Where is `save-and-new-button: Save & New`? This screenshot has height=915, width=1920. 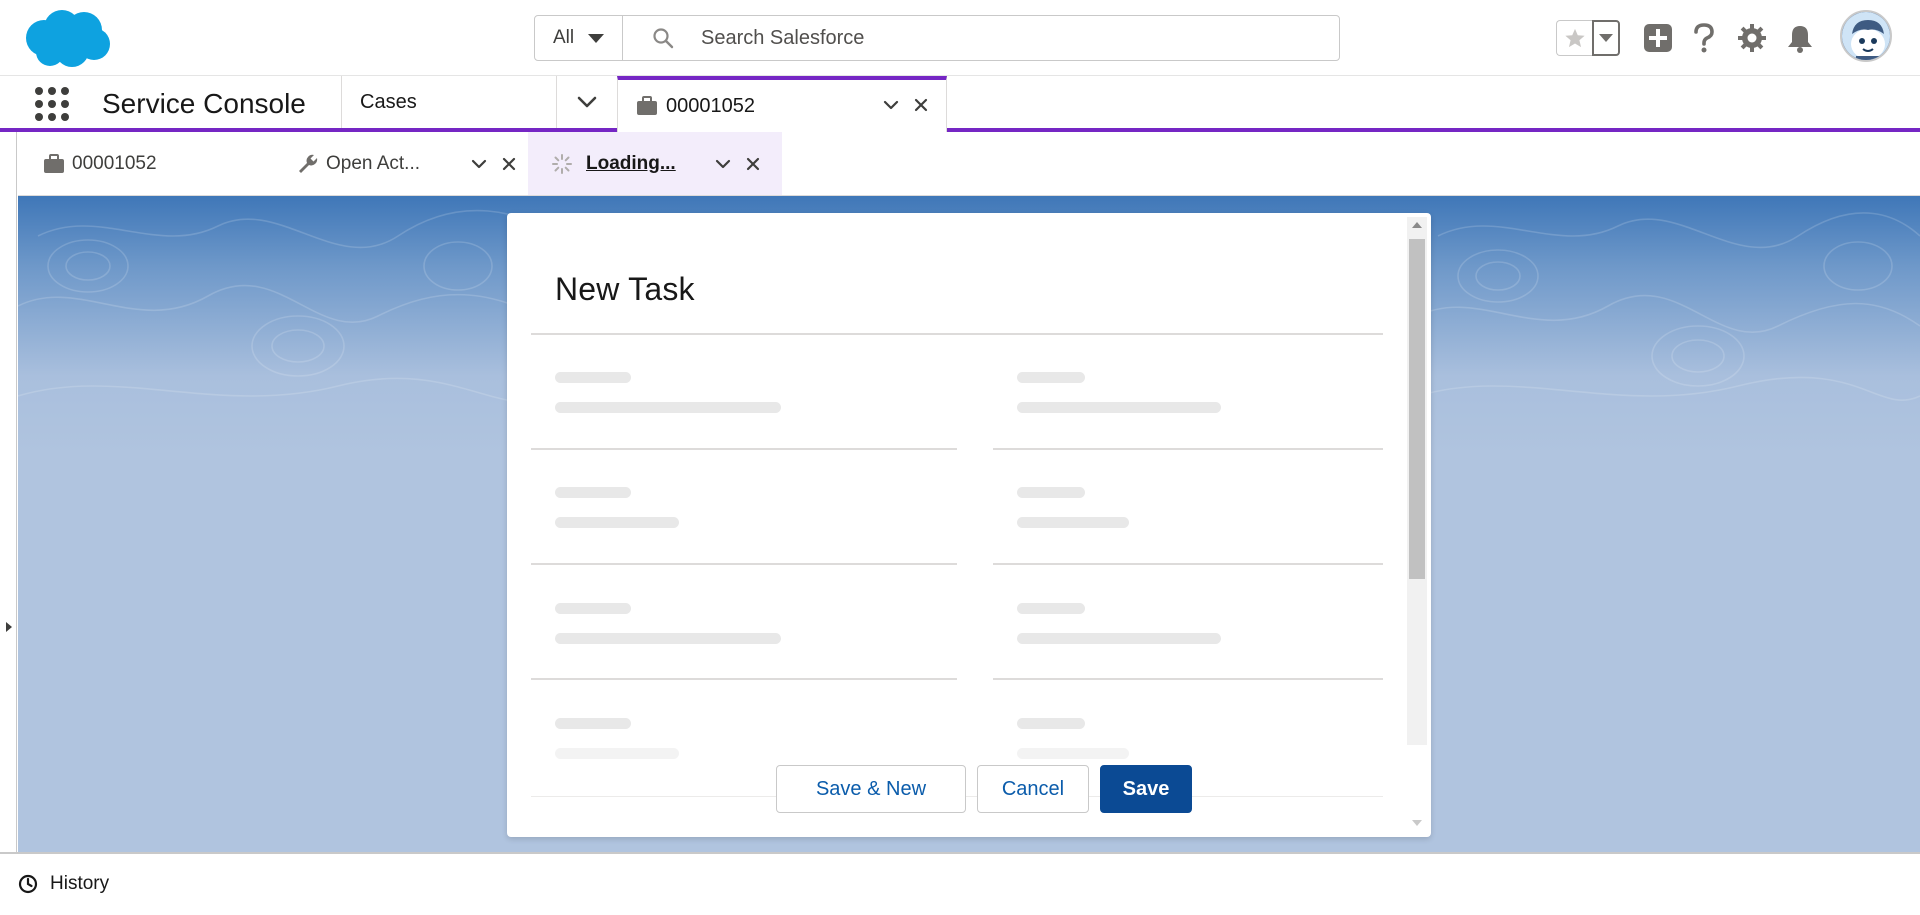
save-and-new-button: Save & New is located at coordinates (871, 789).